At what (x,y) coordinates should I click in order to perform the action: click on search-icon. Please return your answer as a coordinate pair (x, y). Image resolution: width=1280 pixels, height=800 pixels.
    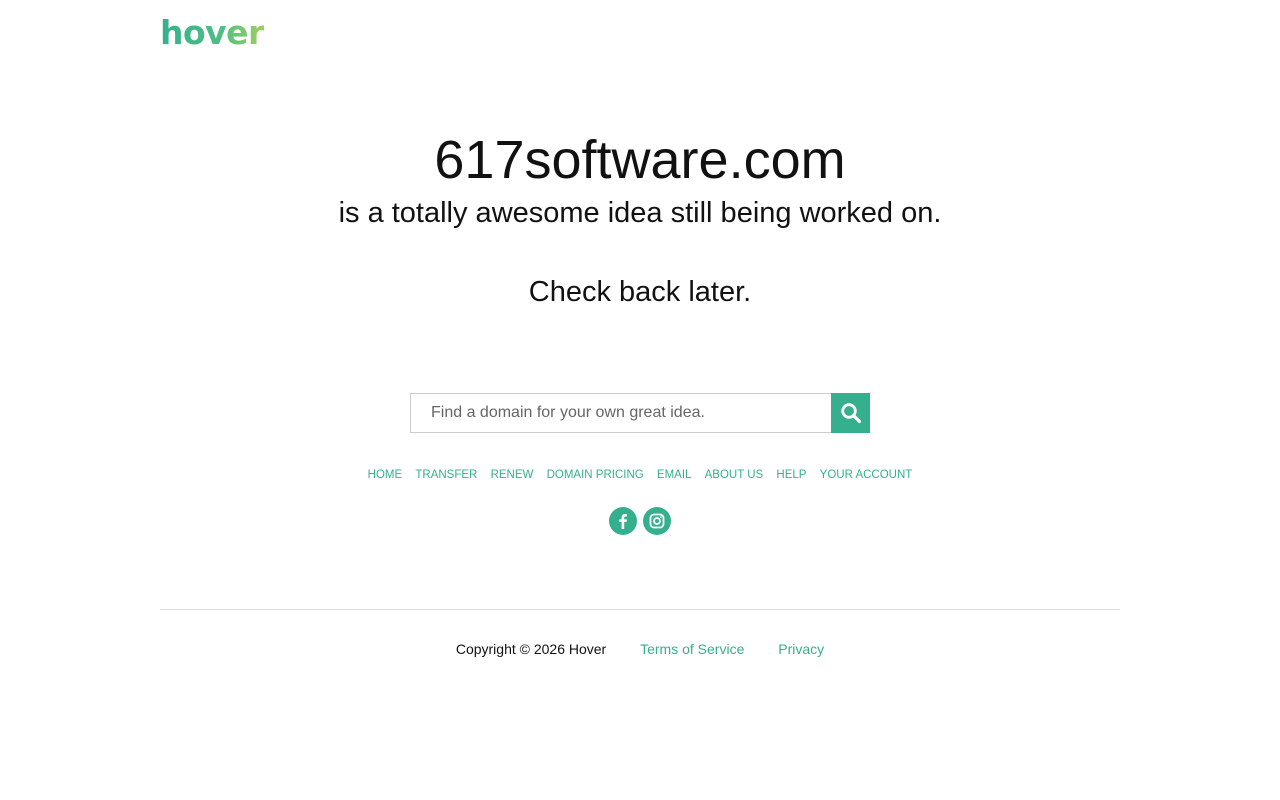
    Looking at the image, I should click on (850, 413).